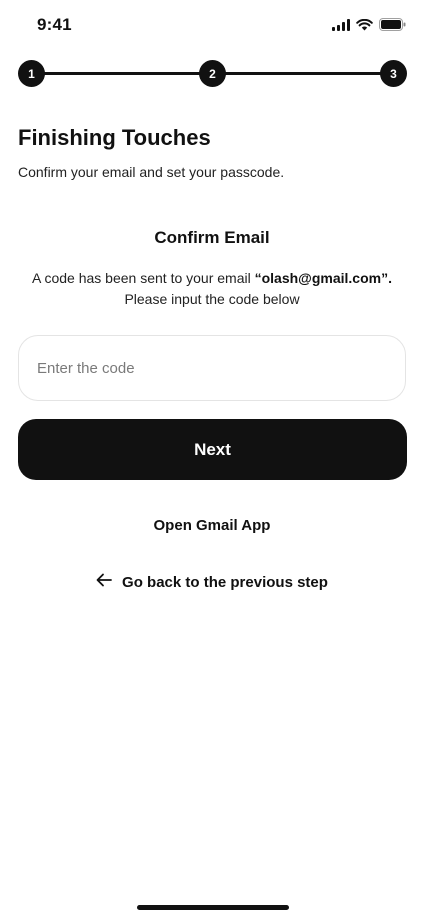 This screenshot has width=424, height=920. What do you see at coordinates (31, 73) in the screenshot?
I see `step-1-indicator: 1` at bounding box center [31, 73].